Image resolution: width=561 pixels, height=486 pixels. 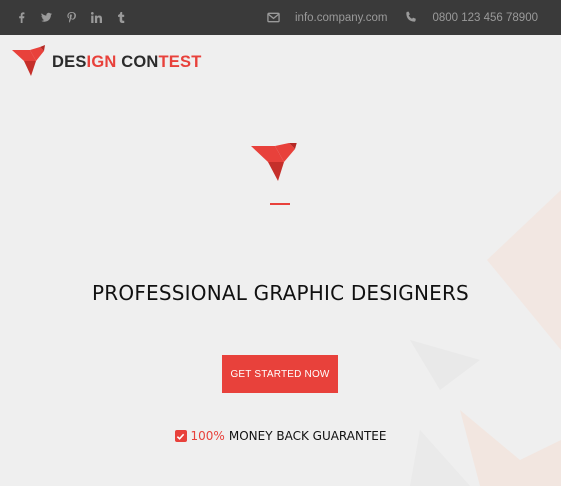 What do you see at coordinates (46, 17) in the screenshot?
I see `twitter-icon` at bounding box center [46, 17].